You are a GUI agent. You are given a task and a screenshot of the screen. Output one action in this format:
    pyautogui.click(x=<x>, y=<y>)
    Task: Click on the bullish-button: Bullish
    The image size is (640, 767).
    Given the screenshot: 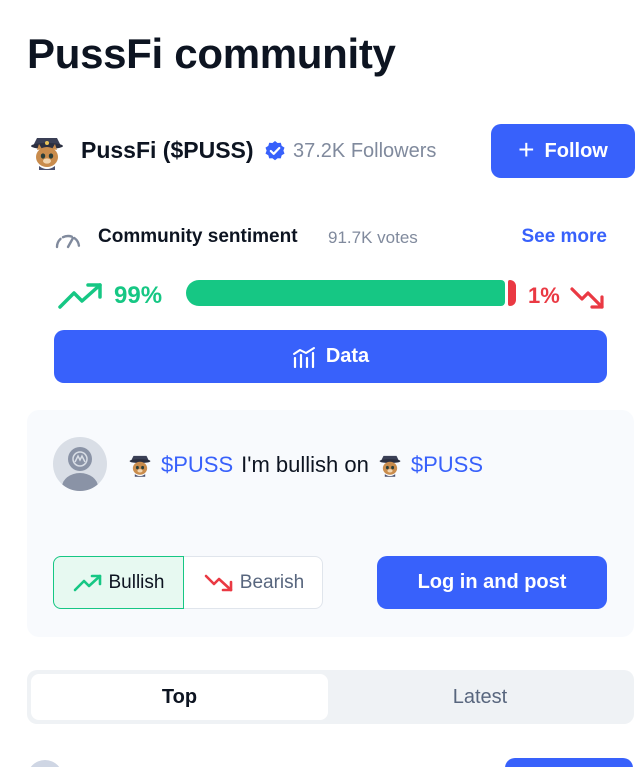 What is the action you would take?
    pyautogui.click(x=118, y=582)
    